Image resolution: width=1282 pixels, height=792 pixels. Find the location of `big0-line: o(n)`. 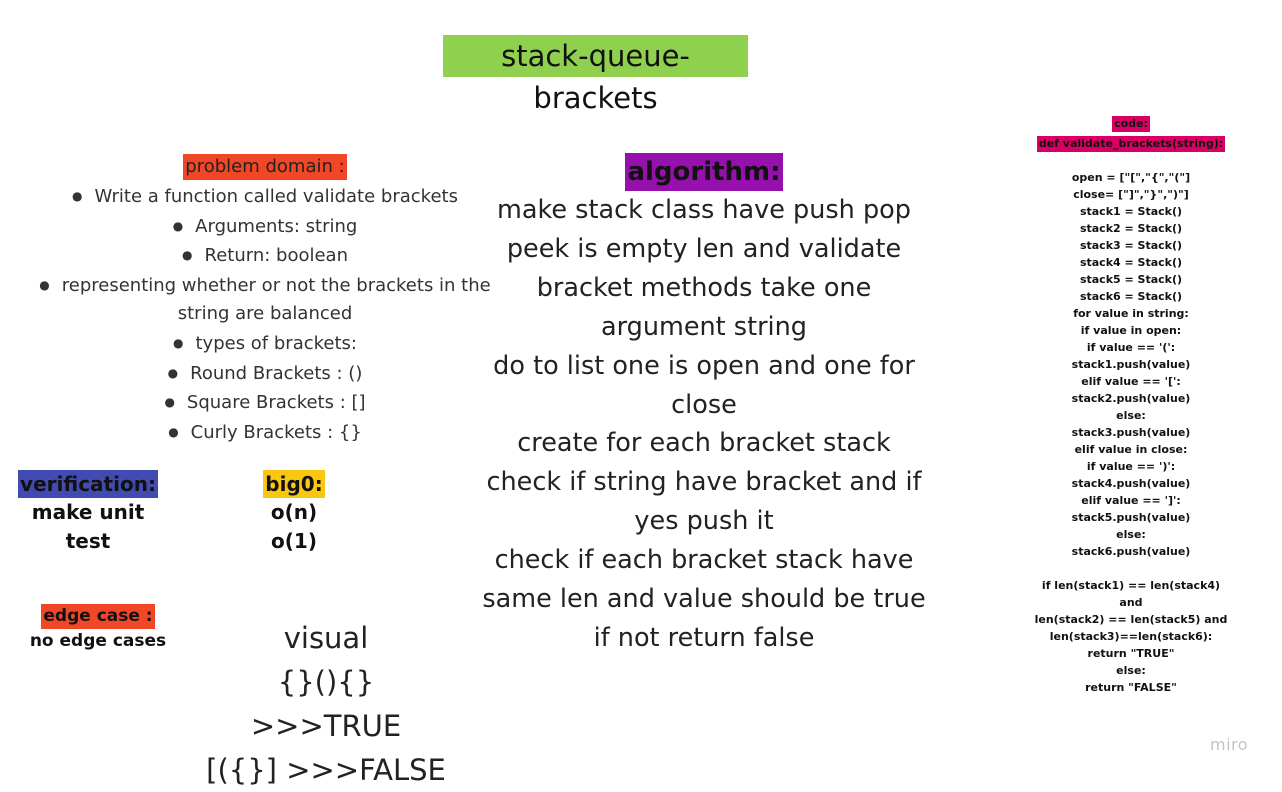

big0-line: o(n) is located at coordinates (294, 512).